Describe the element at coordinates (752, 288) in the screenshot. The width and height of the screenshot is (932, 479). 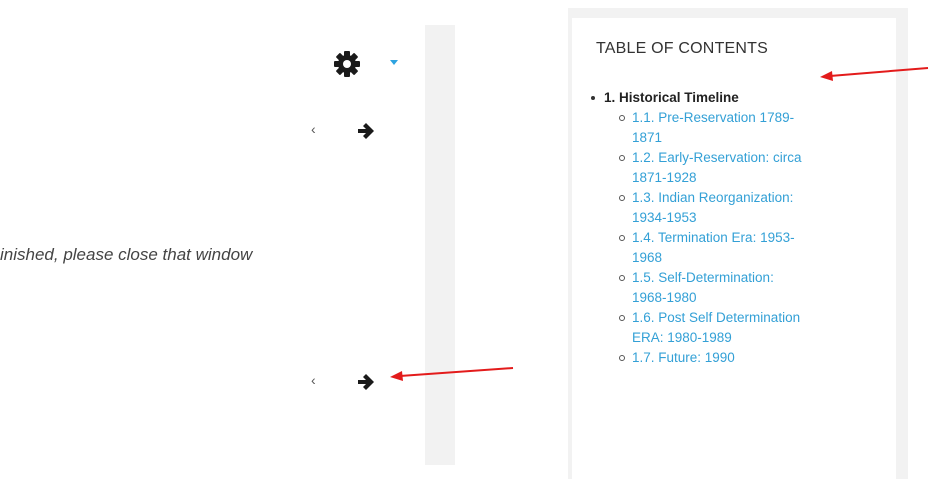
I see `toc-link-self-determination: 1.5. Self-Determination: 1968-1980` at that location.